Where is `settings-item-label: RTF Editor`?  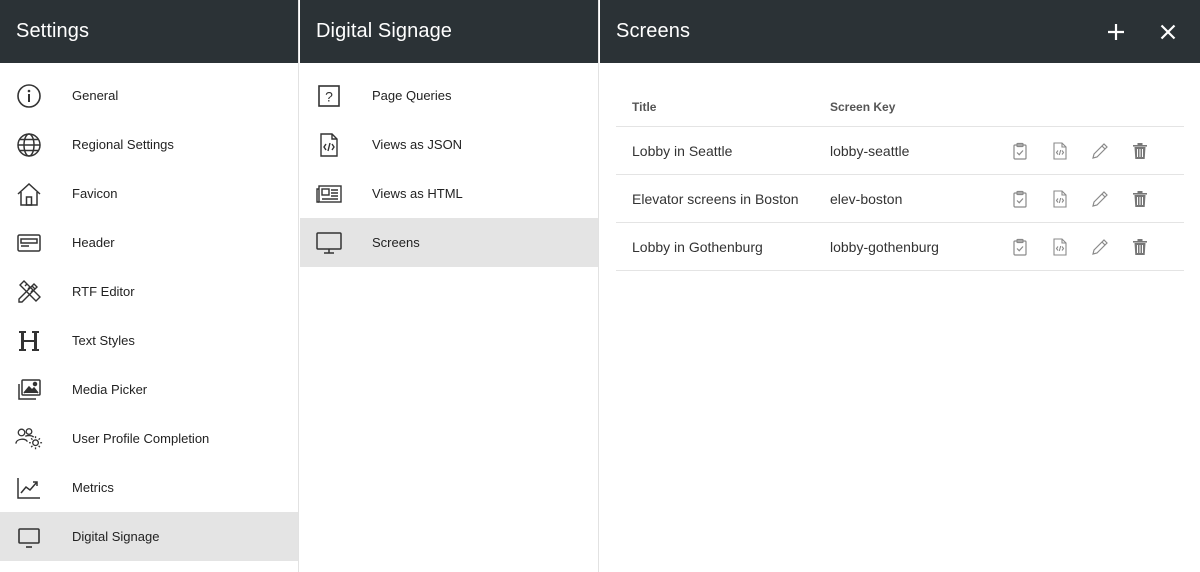 settings-item-label: RTF Editor is located at coordinates (103, 291).